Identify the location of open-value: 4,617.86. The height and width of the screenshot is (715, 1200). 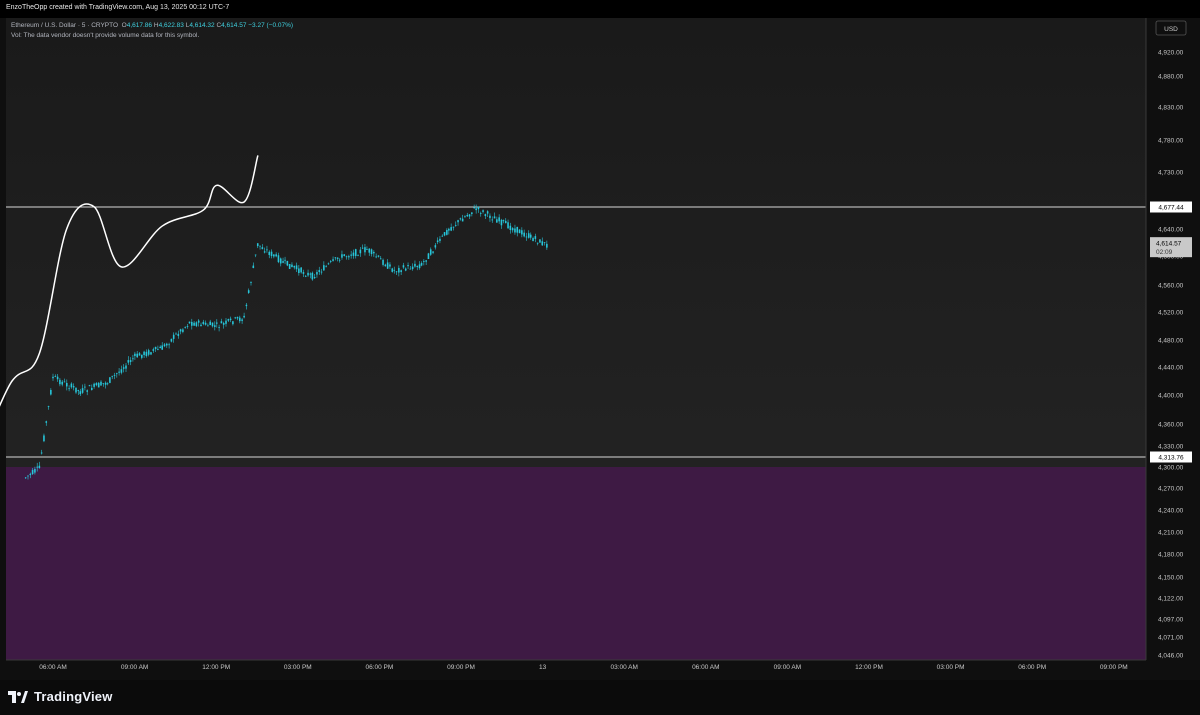
(139, 25).